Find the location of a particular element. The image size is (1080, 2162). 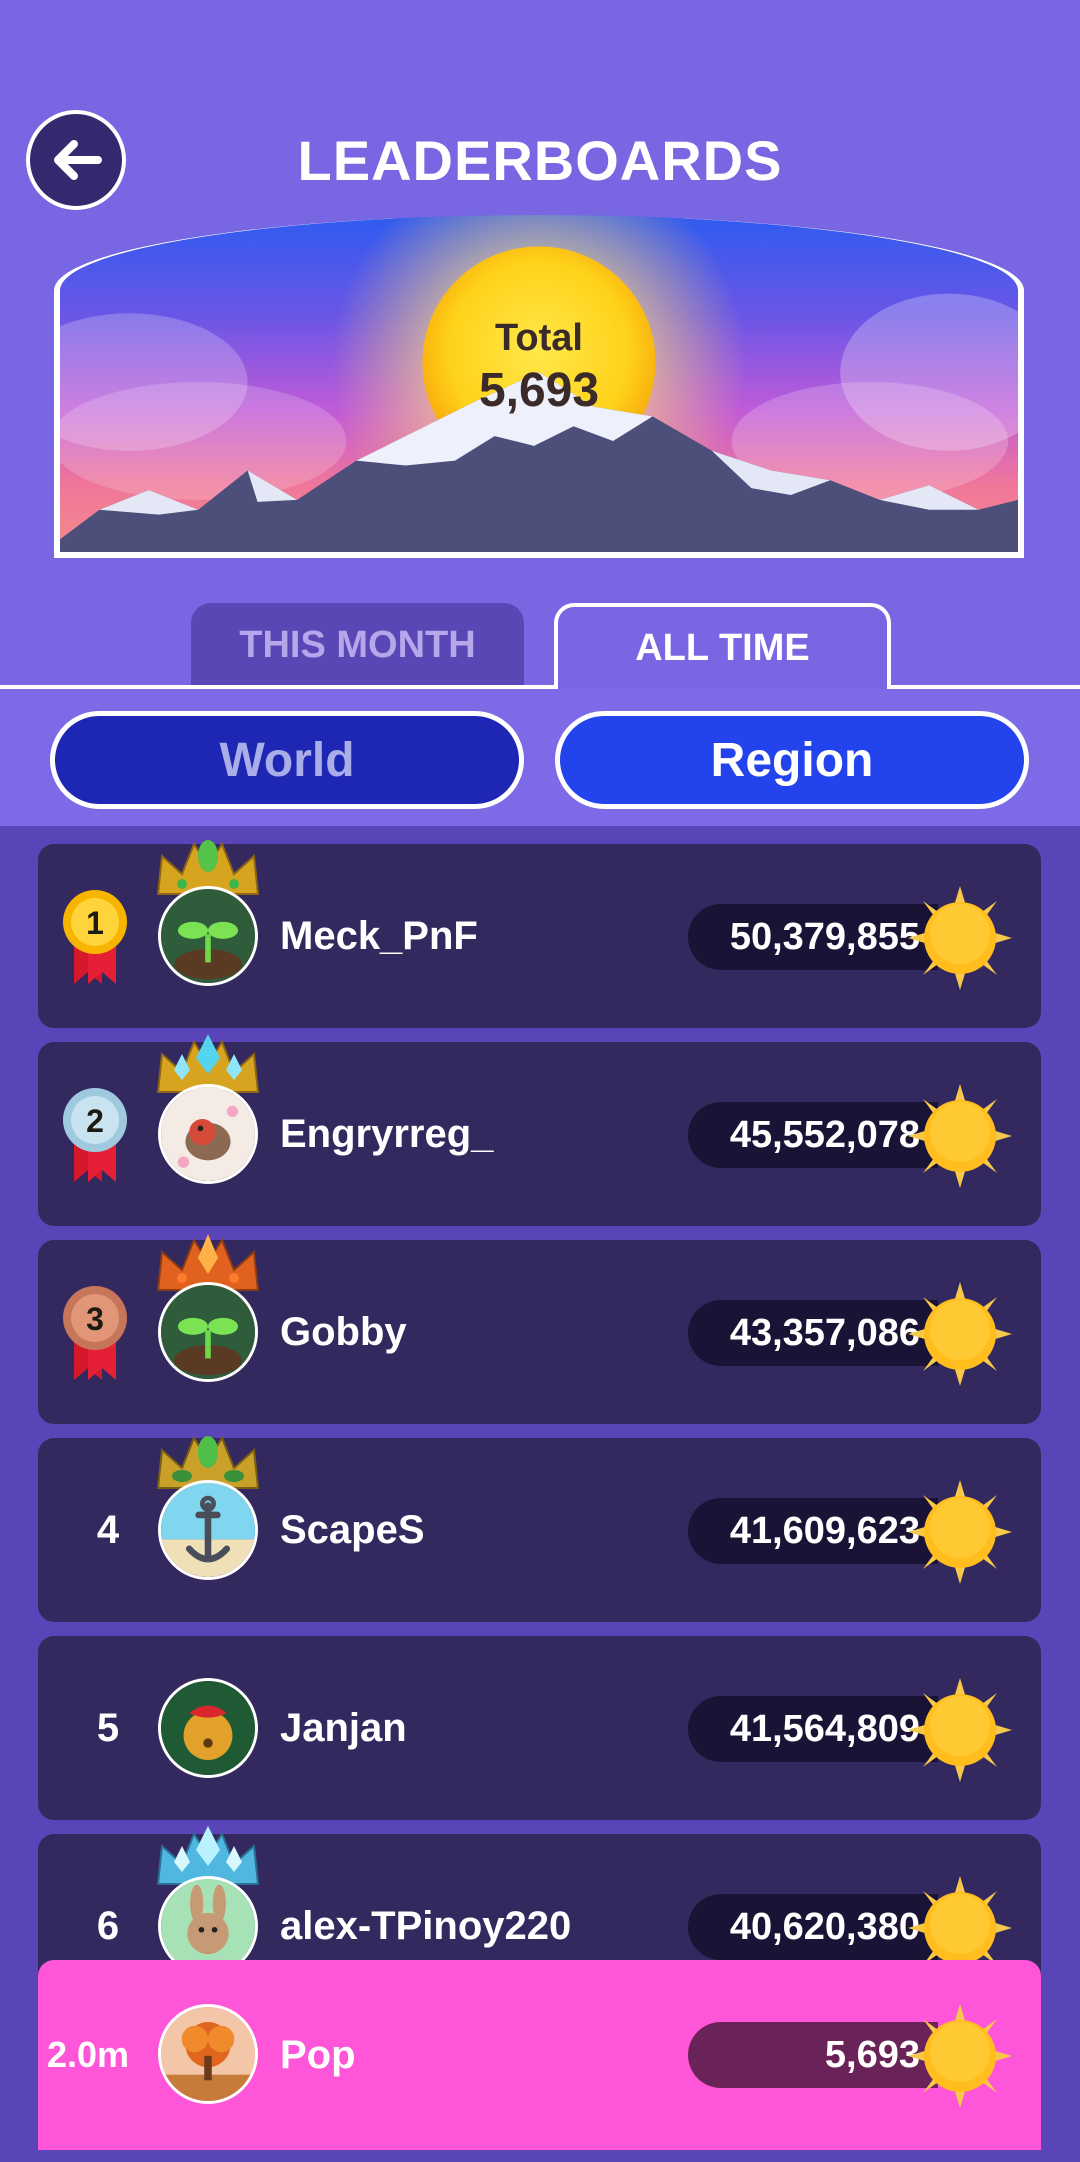

player-name: Janjan is located at coordinates (343, 1727).